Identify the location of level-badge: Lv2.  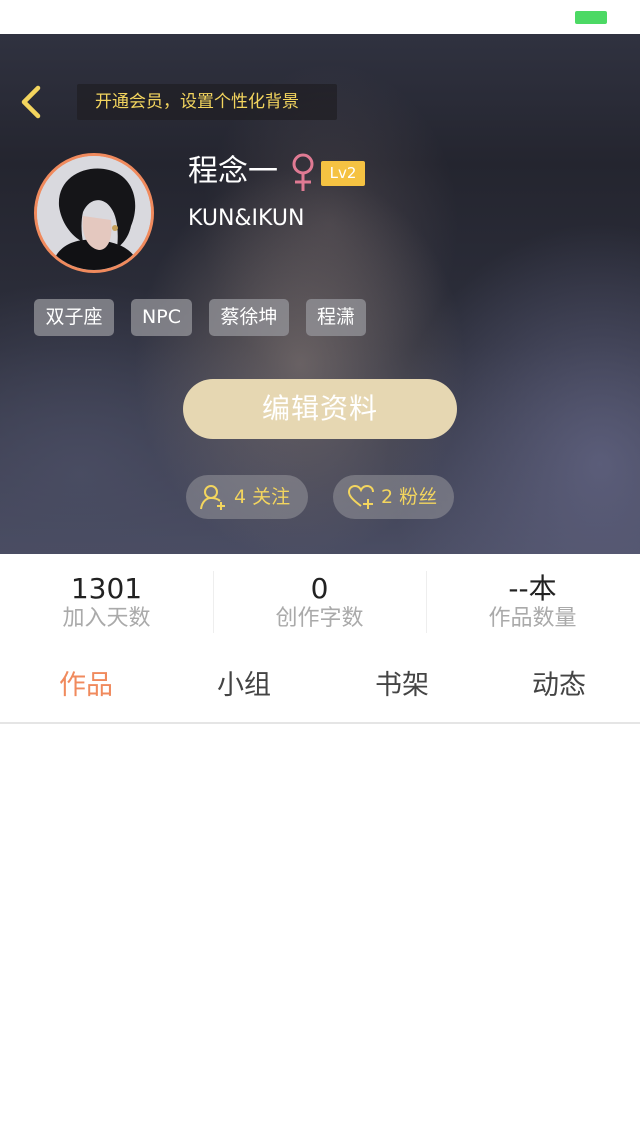
(343, 173).